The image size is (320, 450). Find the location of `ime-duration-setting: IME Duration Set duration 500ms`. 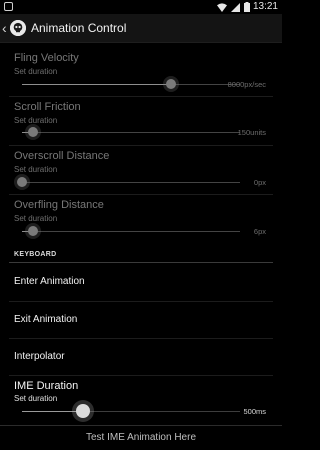

ime-duration-setting: IME Duration Set duration 500ms is located at coordinates (141, 401).